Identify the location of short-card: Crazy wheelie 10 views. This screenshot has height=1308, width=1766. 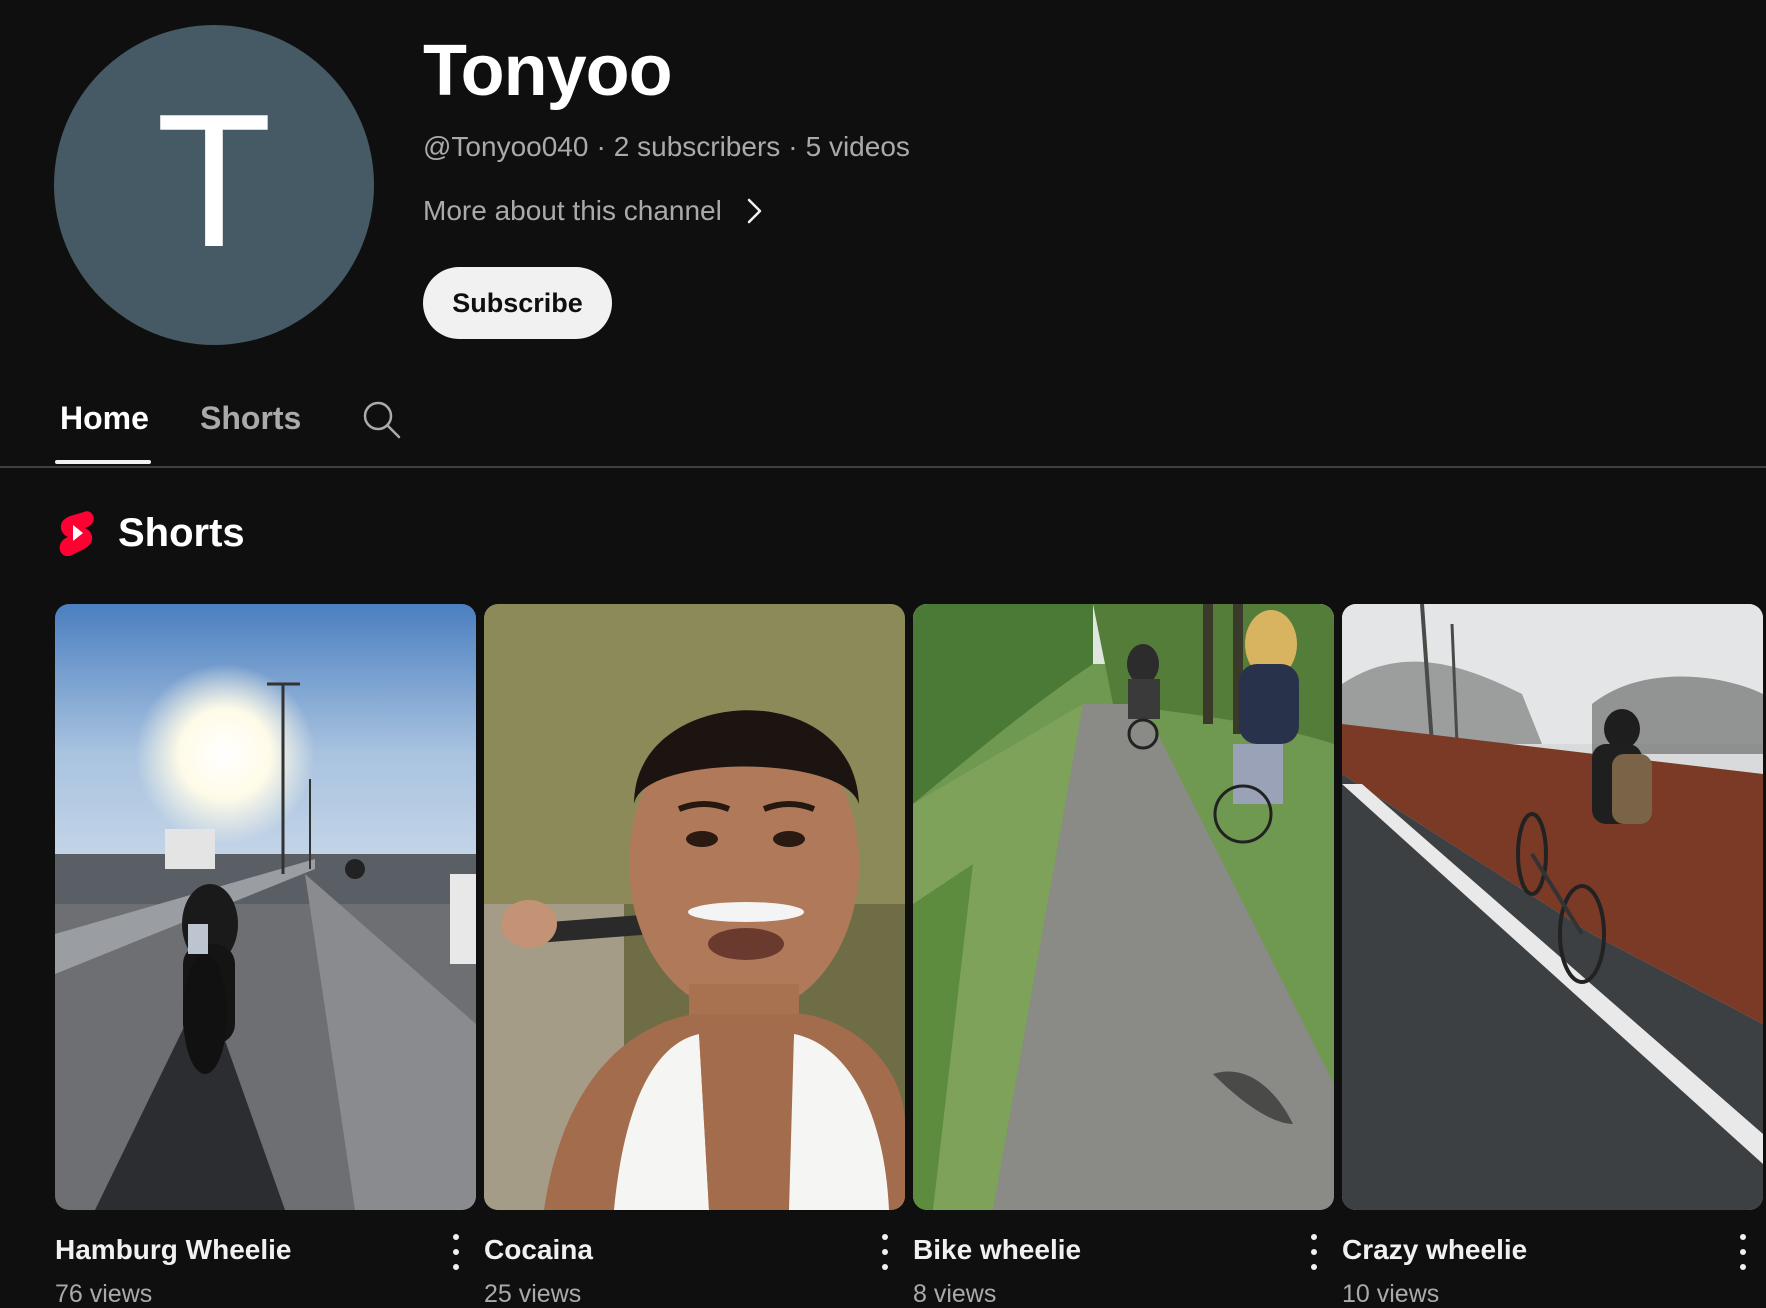
(1552, 956).